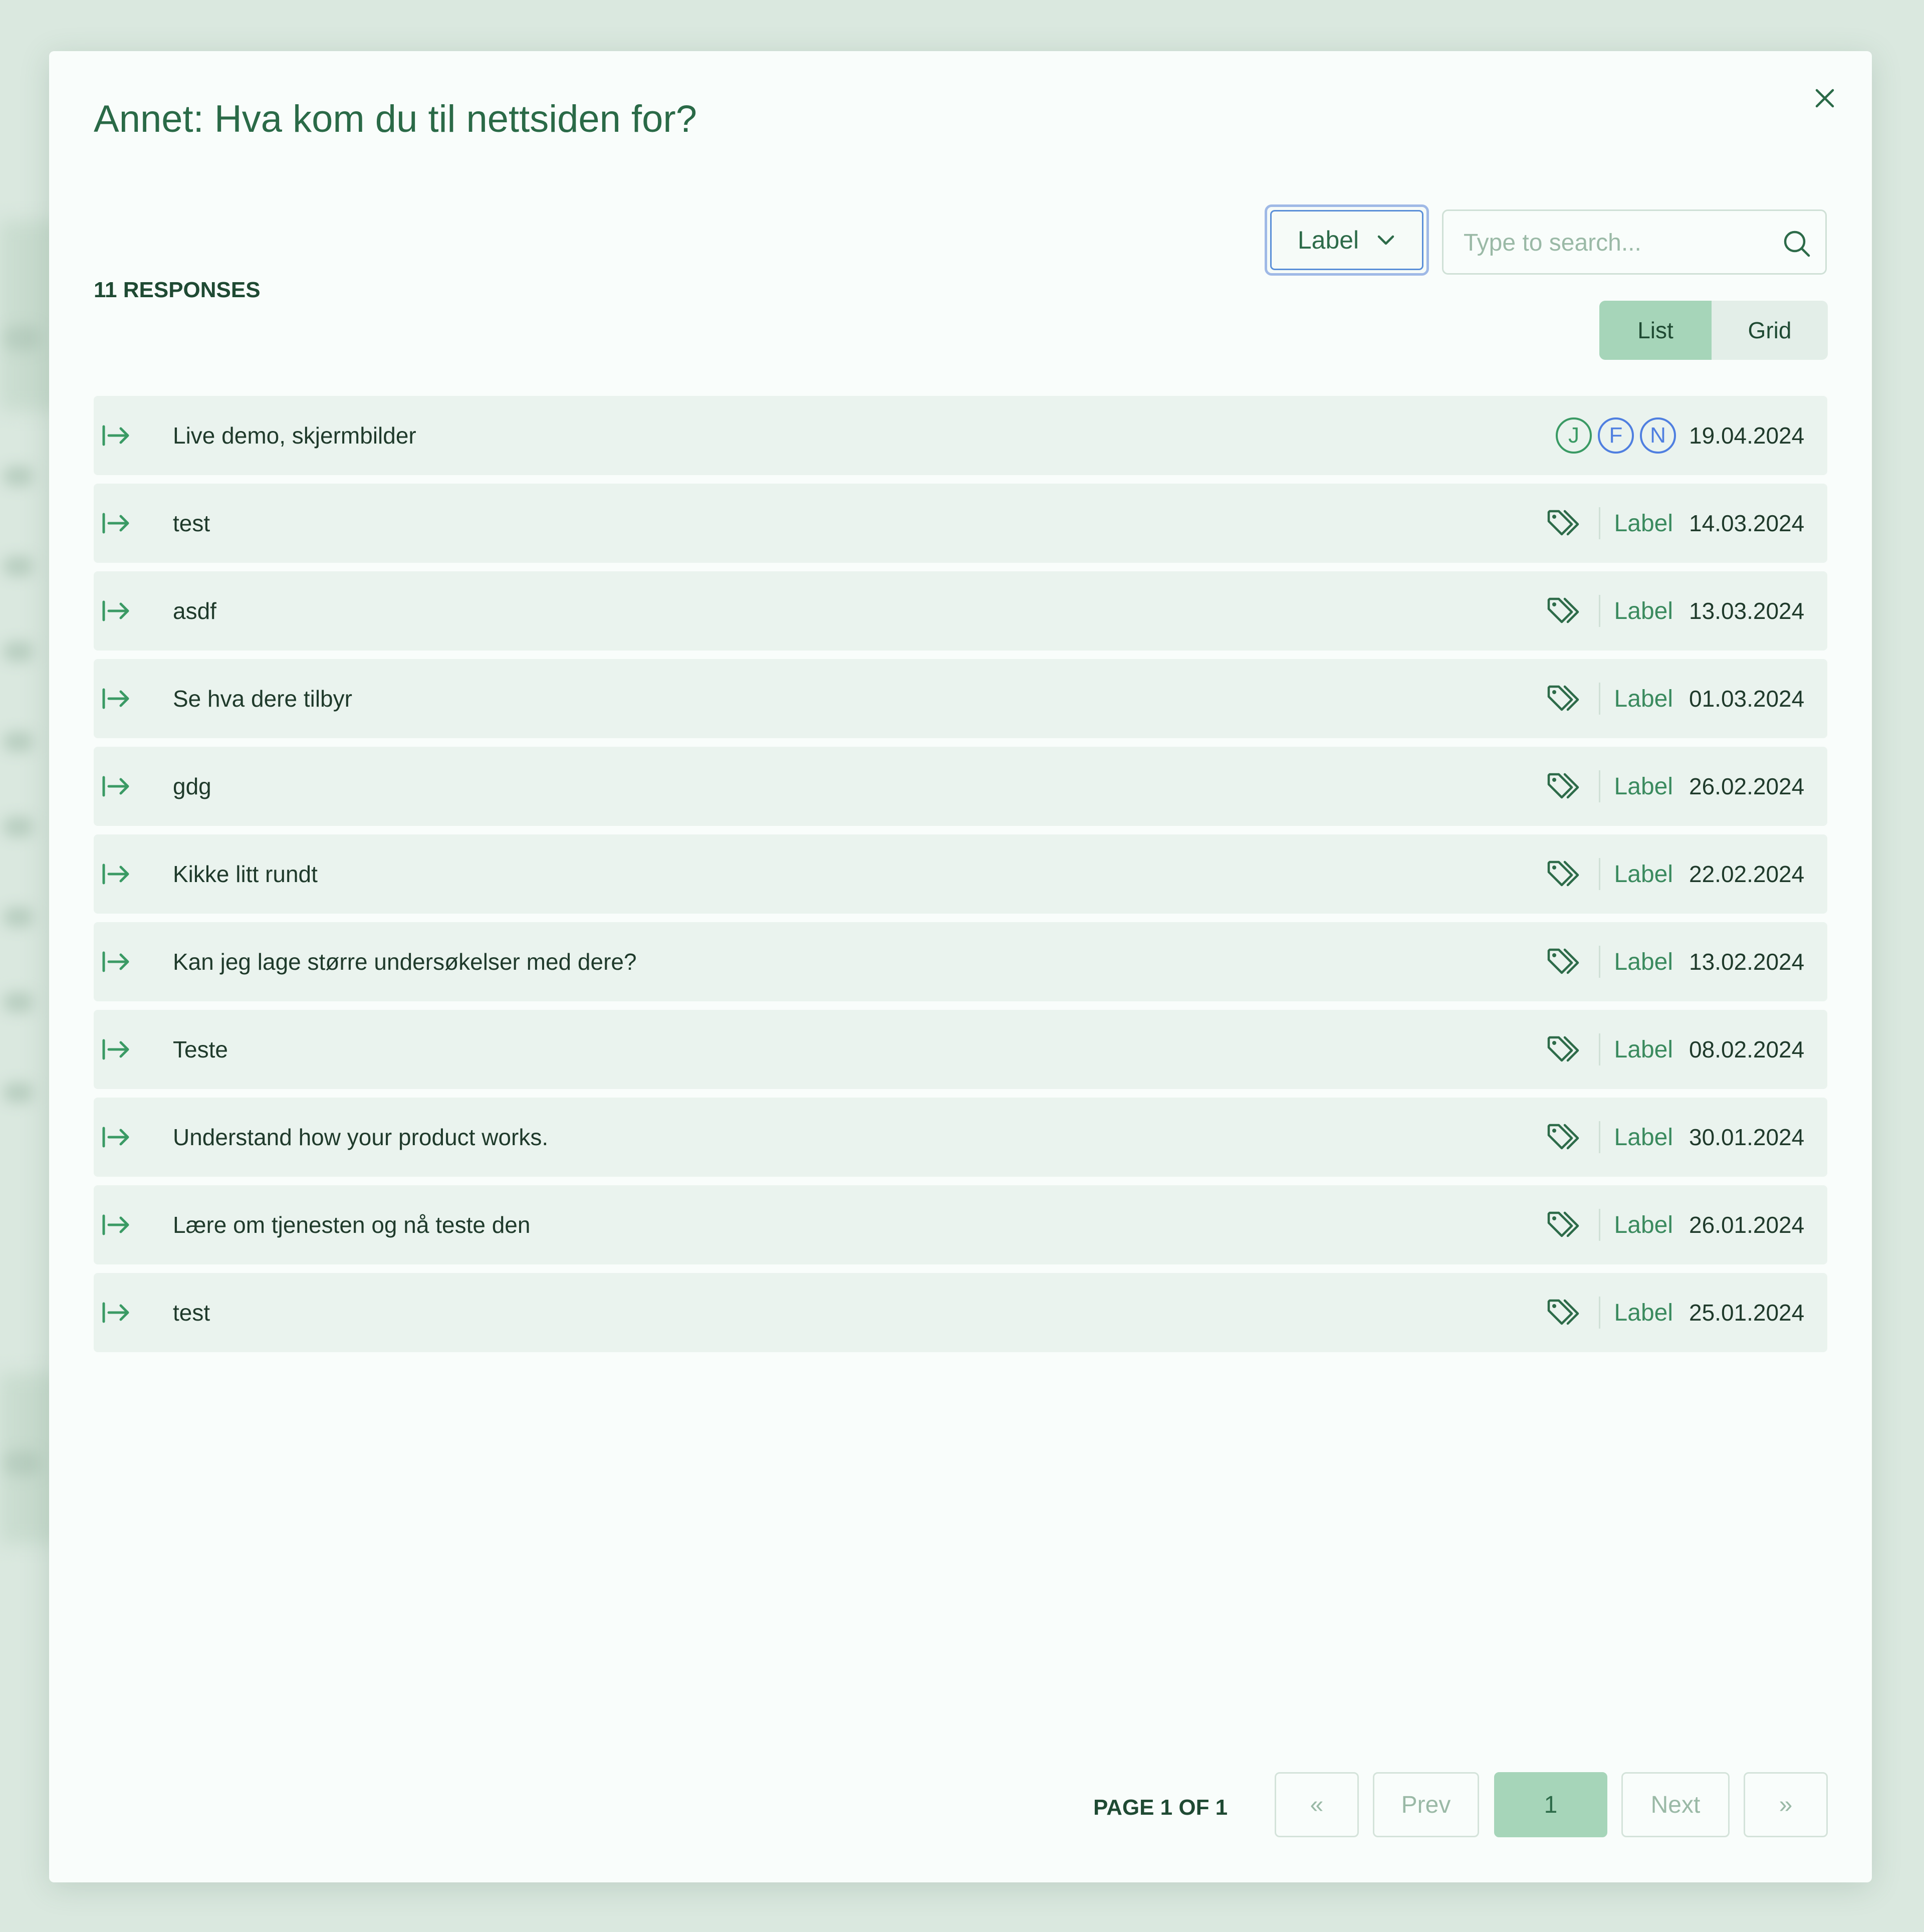  What do you see at coordinates (1770, 330) in the screenshot?
I see `grid-view-button: Grid` at bounding box center [1770, 330].